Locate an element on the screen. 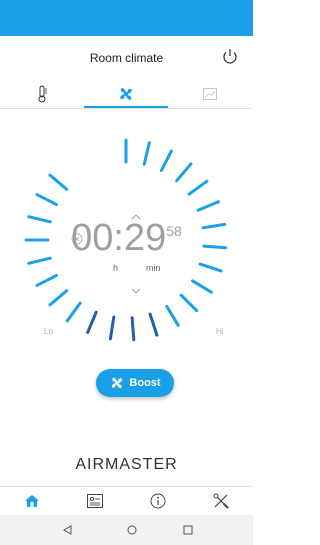 This screenshot has height=545, width=320. timer-display: 00:2958 is located at coordinates (126, 238).